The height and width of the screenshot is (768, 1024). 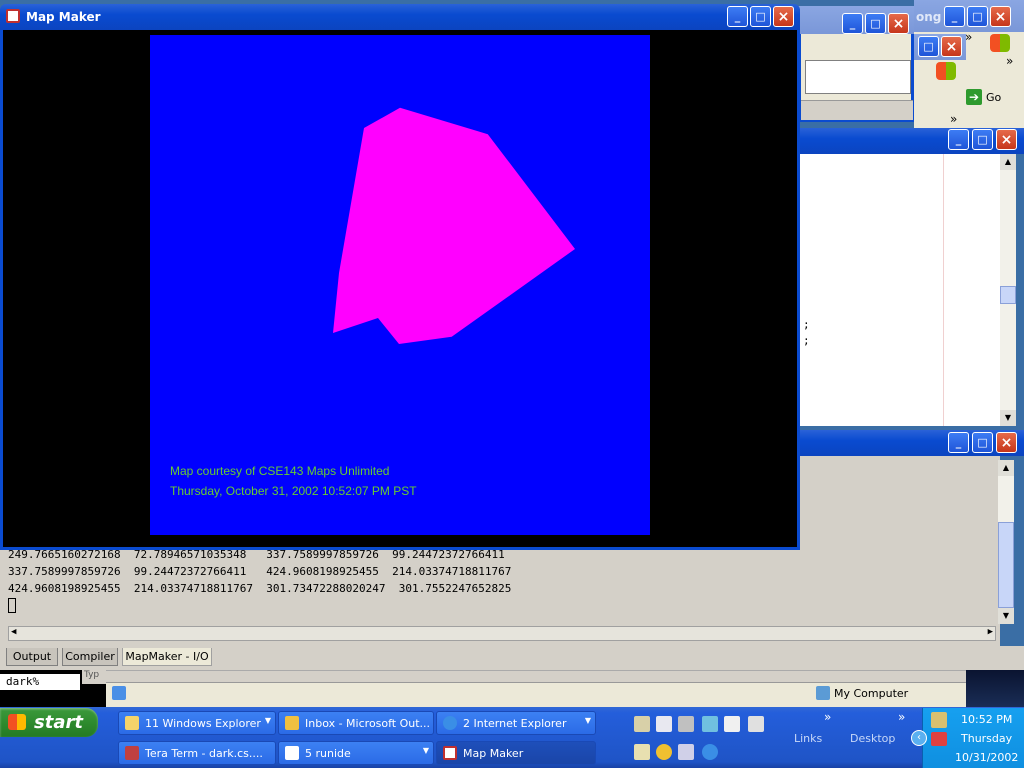 I want to click on task-runide: 5 runide ▼, so click(x=356, y=753).